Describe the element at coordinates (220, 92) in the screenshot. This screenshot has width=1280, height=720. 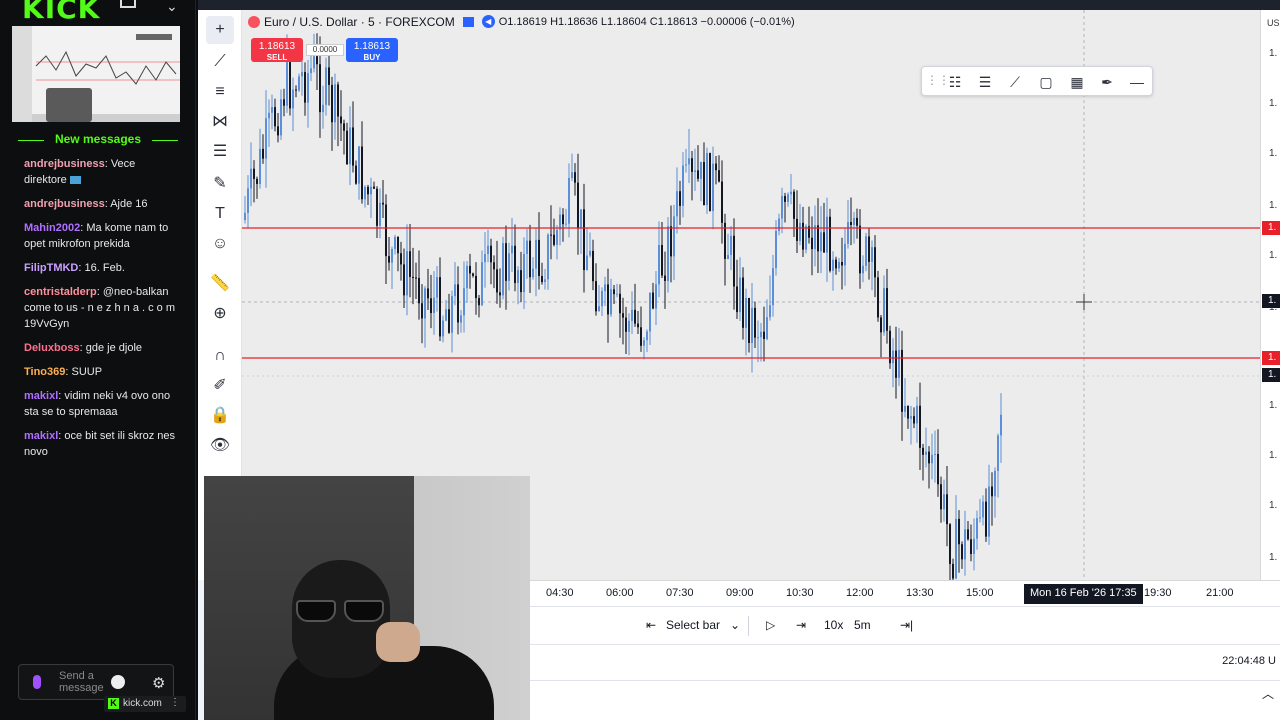
I see `fib-retracement-tool-icon: ≡` at that location.